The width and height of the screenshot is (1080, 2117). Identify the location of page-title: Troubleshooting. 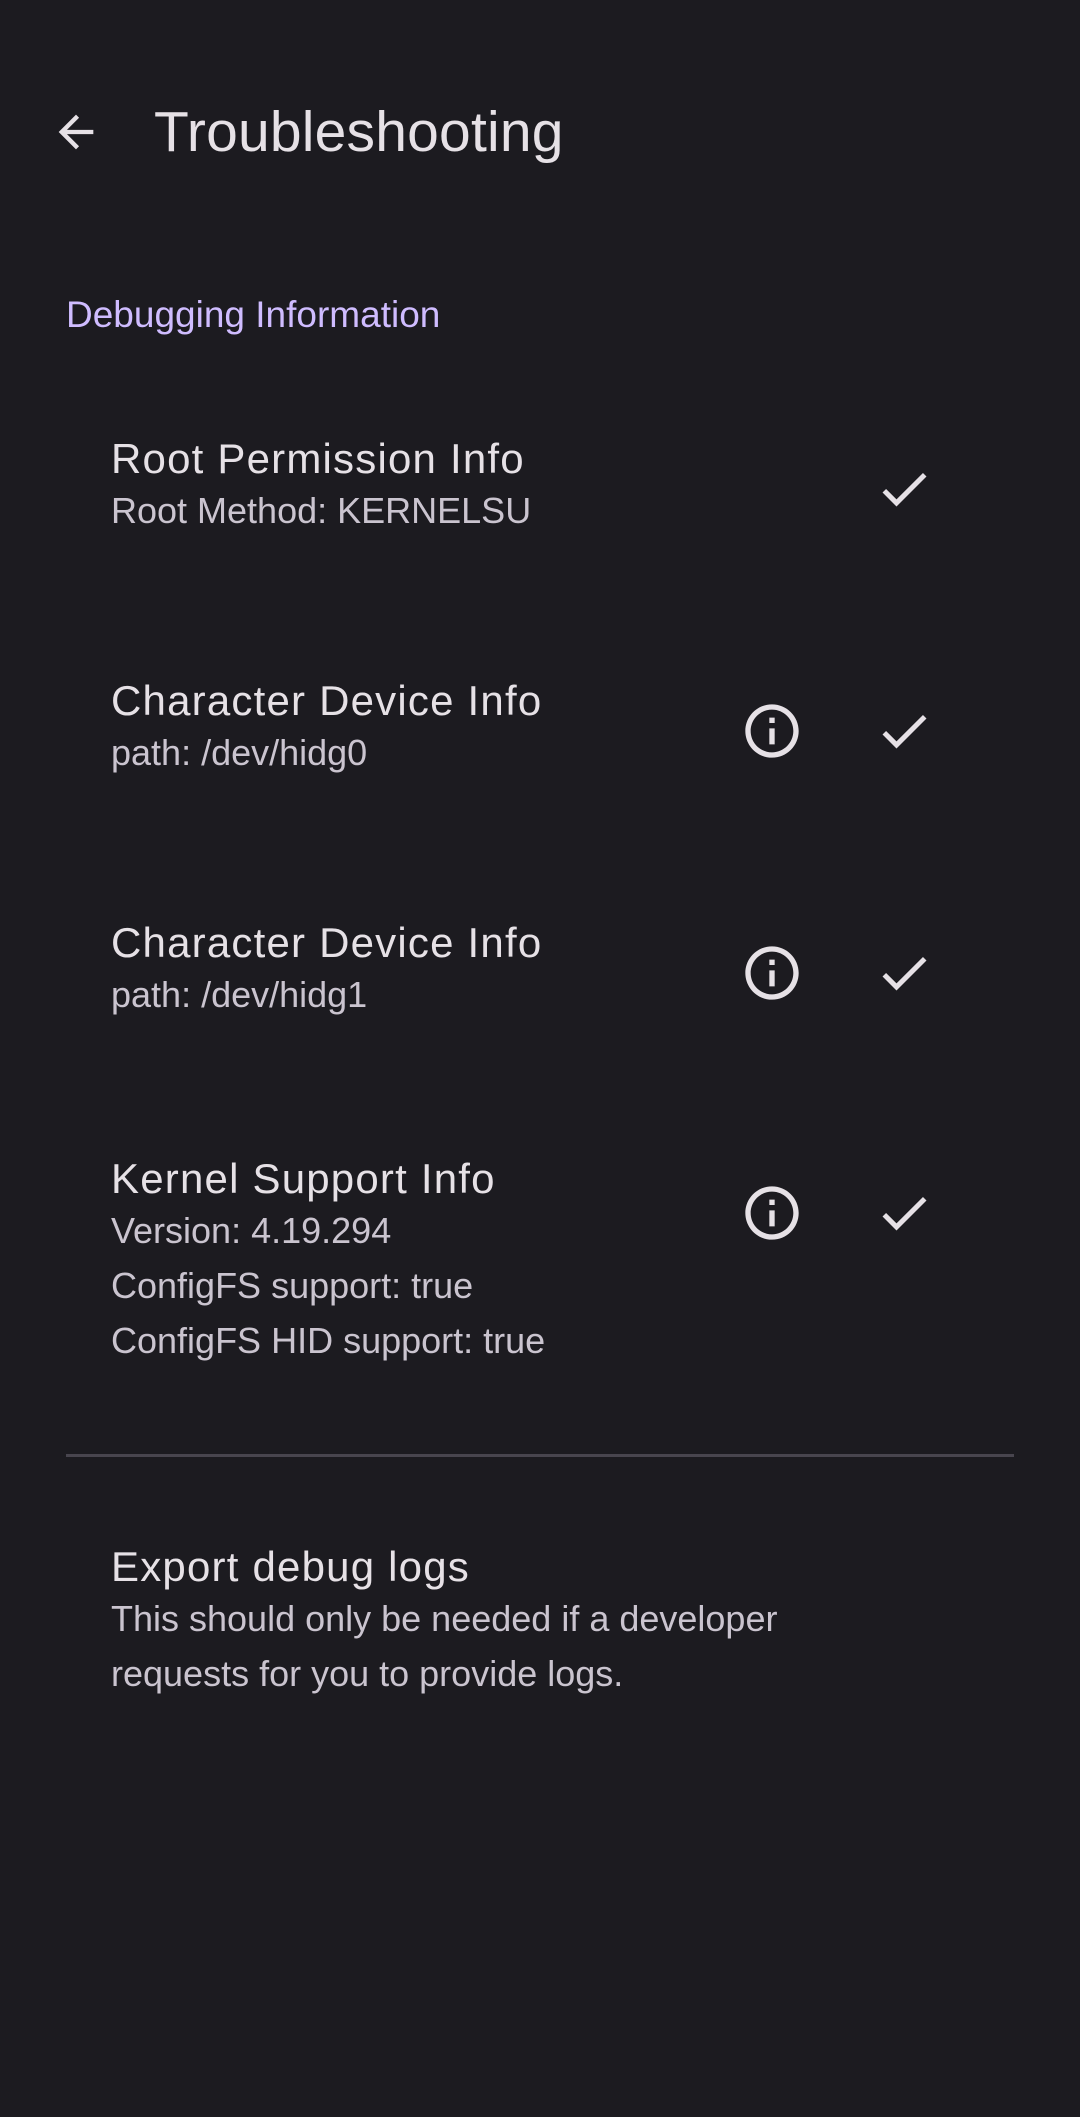
(359, 132).